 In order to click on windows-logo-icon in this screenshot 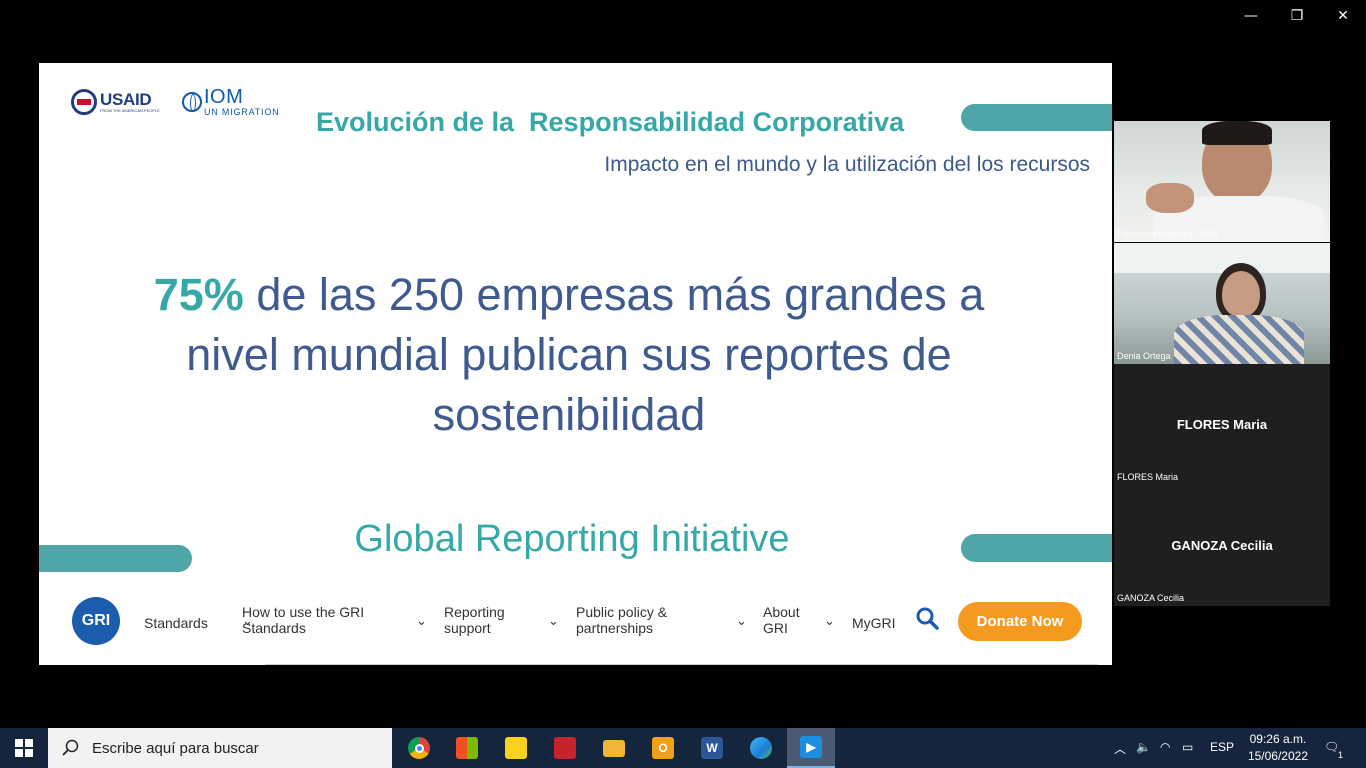, I will do `click(24, 748)`.